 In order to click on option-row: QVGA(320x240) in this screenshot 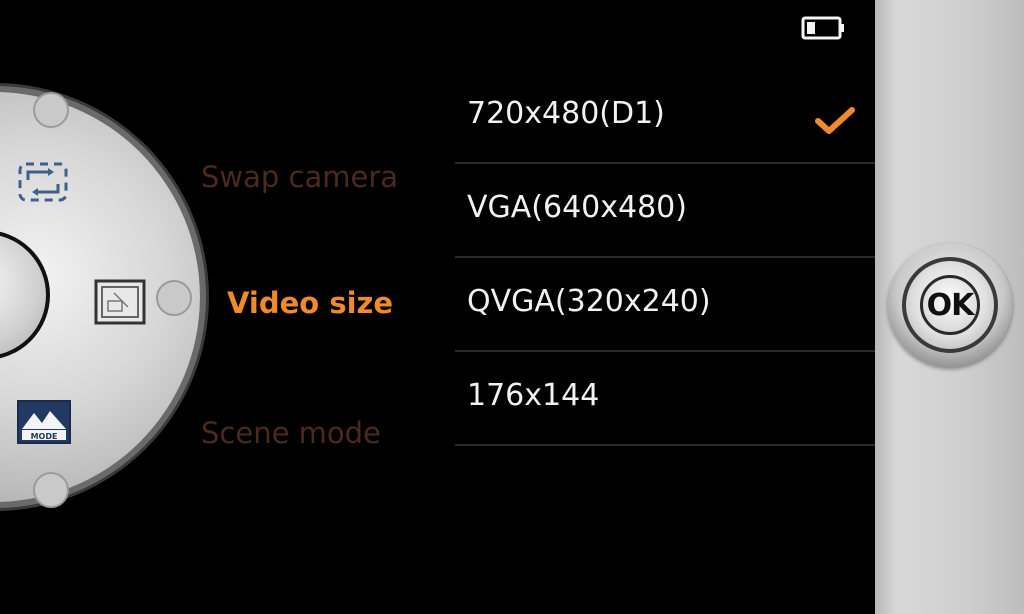, I will do `click(665, 305)`.